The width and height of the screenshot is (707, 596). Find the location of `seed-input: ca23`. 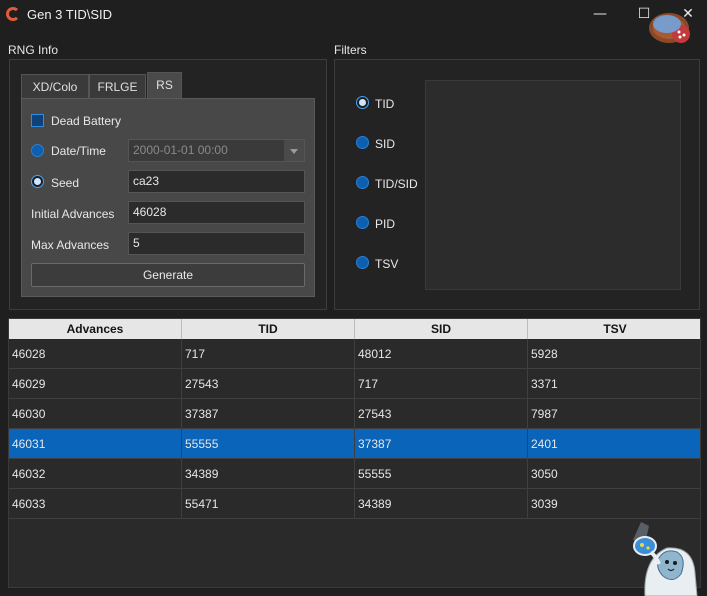

seed-input: ca23 is located at coordinates (216, 181).